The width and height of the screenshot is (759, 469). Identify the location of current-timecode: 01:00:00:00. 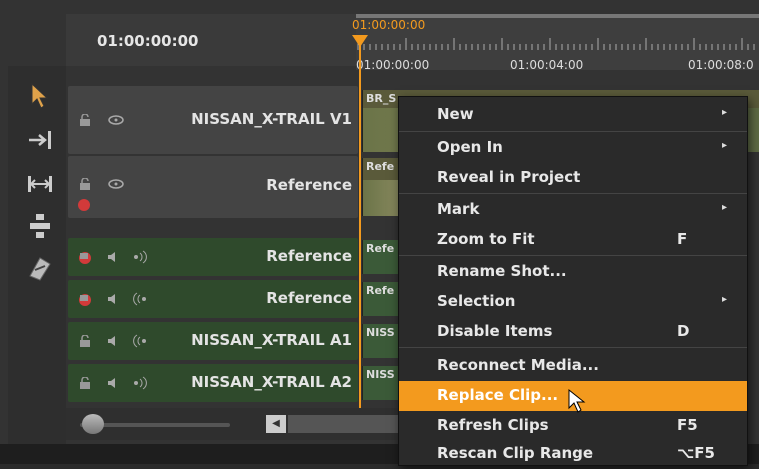
(148, 41).